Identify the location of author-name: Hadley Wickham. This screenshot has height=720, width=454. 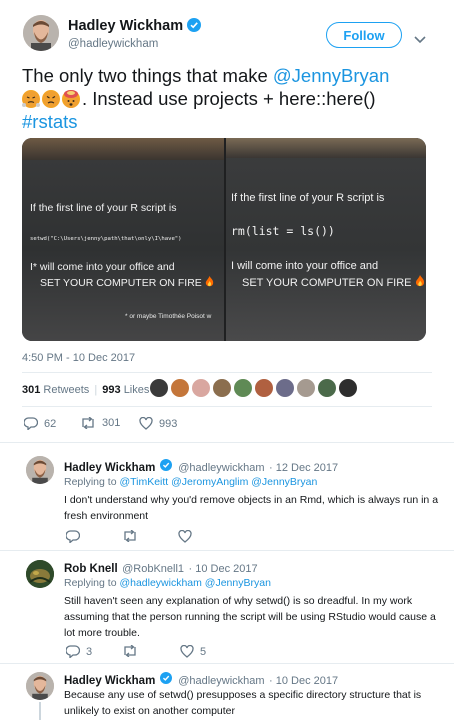
(125, 26).